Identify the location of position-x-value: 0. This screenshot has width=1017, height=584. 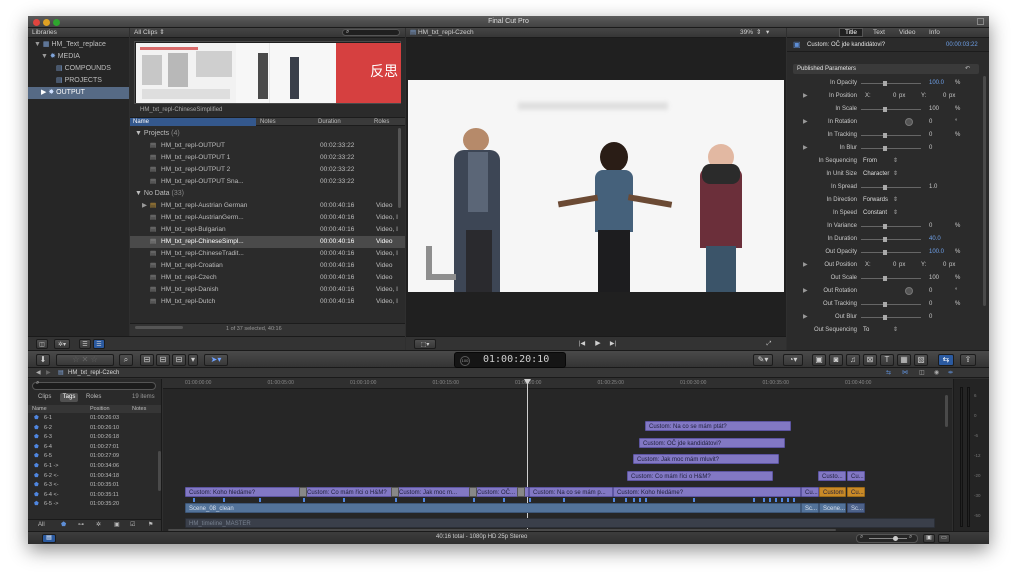
(894, 96).